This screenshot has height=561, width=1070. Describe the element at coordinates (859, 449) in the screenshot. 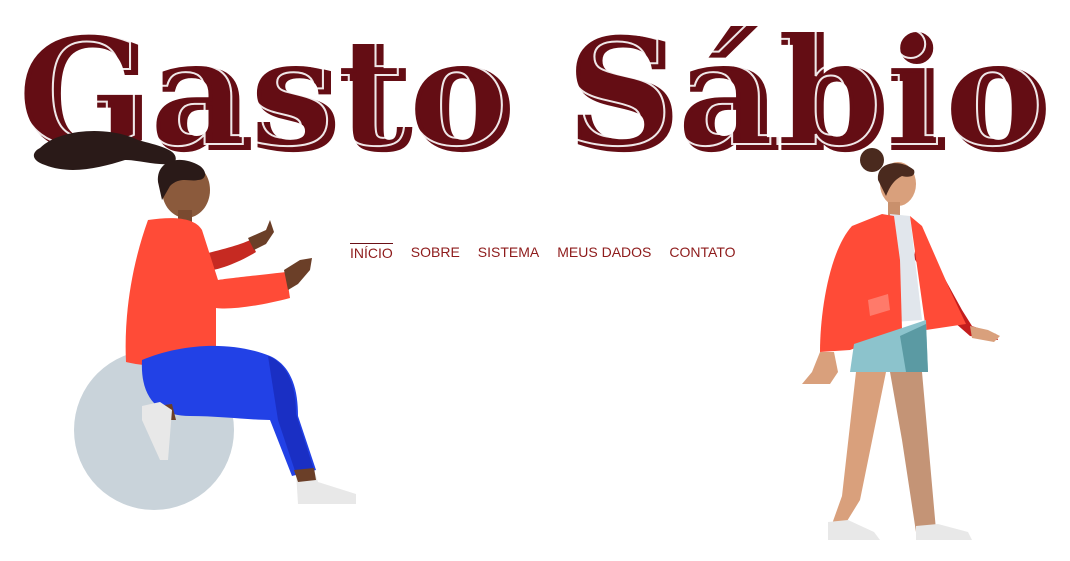

I see `leg-front` at that location.